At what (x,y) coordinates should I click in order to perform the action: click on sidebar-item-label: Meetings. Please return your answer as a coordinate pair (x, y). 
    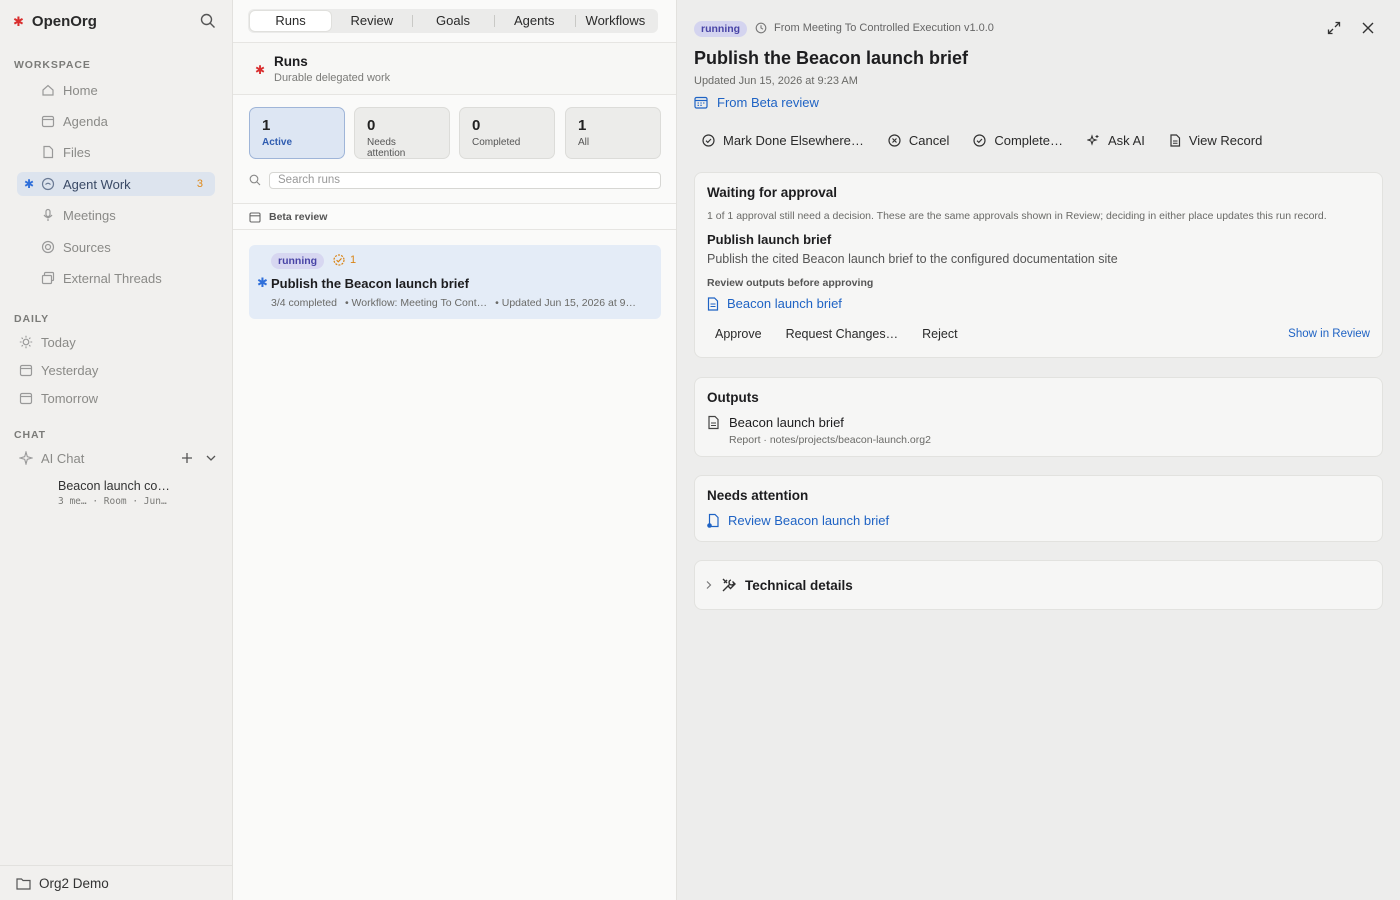
    Looking at the image, I should click on (89, 215).